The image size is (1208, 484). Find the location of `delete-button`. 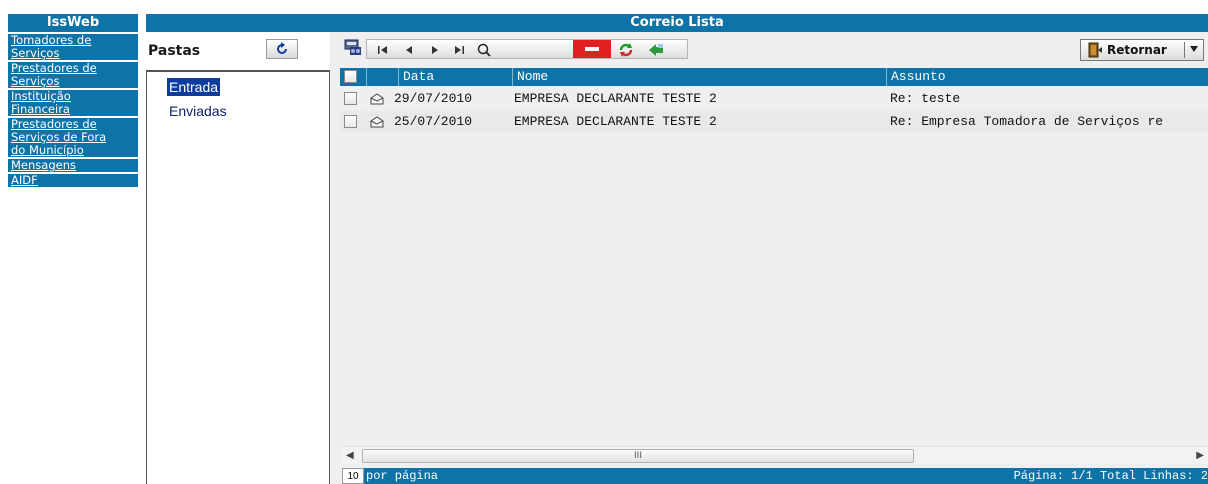

delete-button is located at coordinates (592, 49).